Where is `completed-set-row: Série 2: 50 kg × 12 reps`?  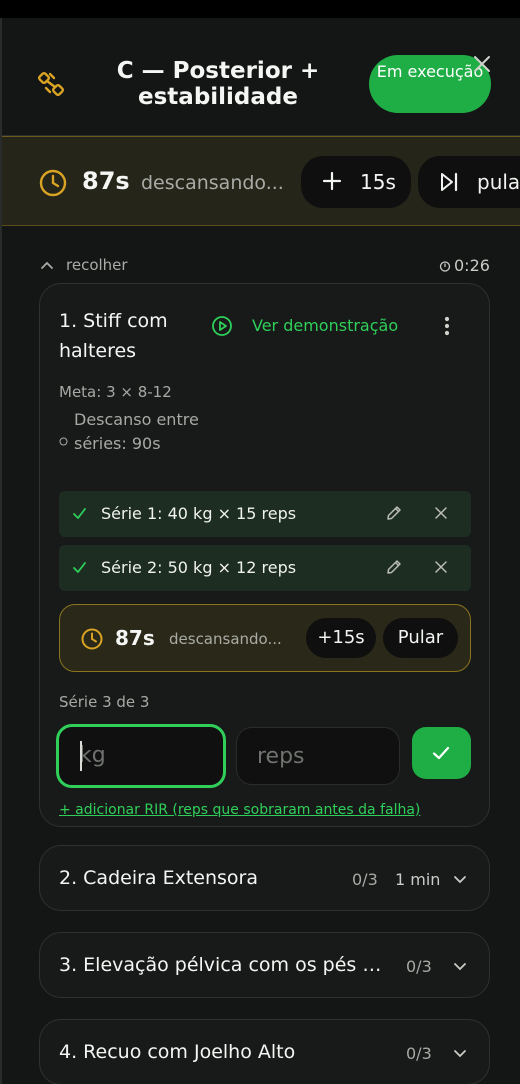
completed-set-row: Série 2: 50 kg × 12 reps is located at coordinates (265, 568).